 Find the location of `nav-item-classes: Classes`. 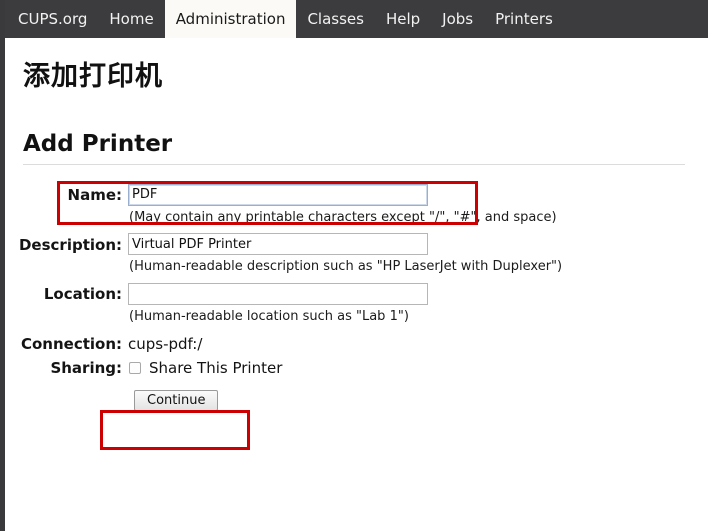

nav-item-classes: Classes is located at coordinates (335, 19).